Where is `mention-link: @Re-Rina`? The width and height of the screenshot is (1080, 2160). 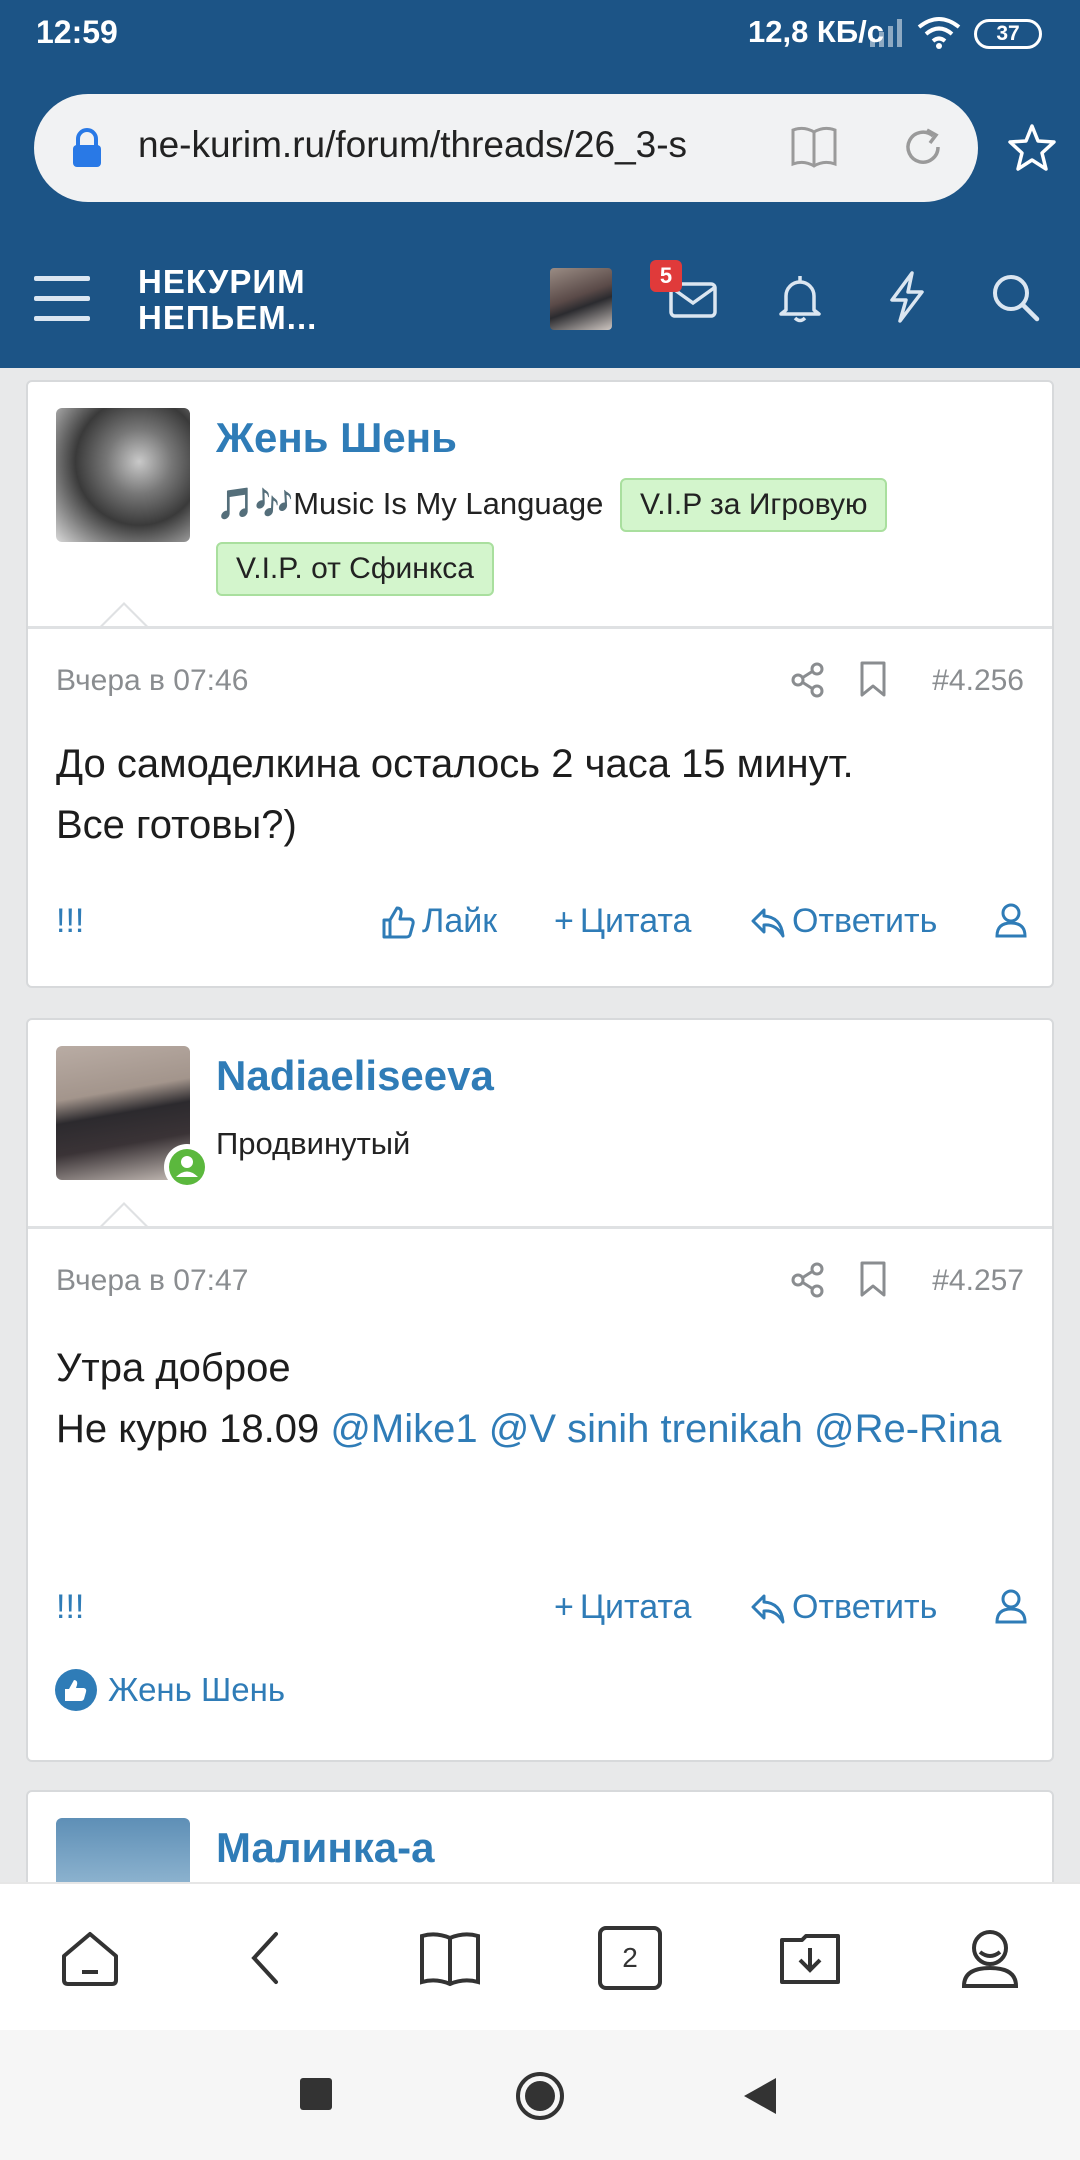 mention-link: @Re-Rina is located at coordinates (907, 1429).